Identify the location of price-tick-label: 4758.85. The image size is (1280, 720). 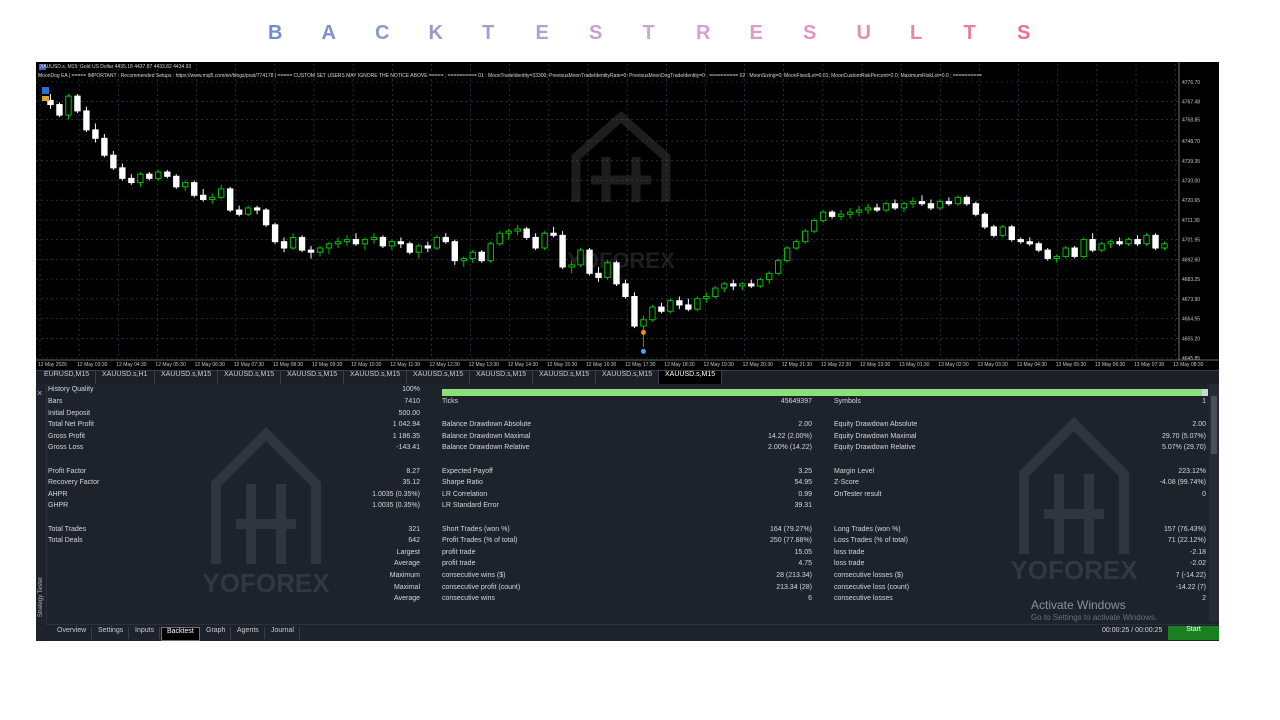
(1191, 121).